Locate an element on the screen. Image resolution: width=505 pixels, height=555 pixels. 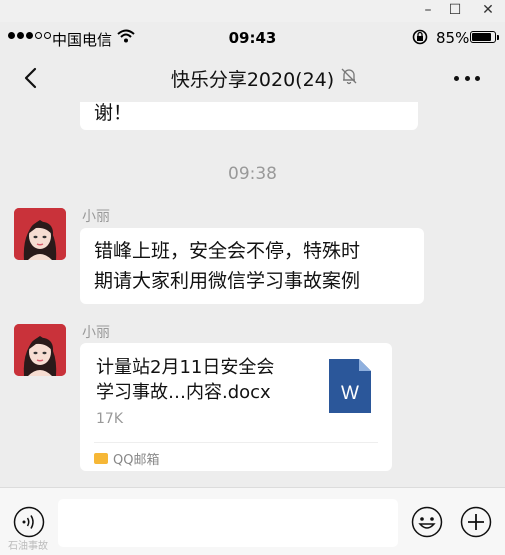
word-document-icon: W is located at coordinates (350, 386).